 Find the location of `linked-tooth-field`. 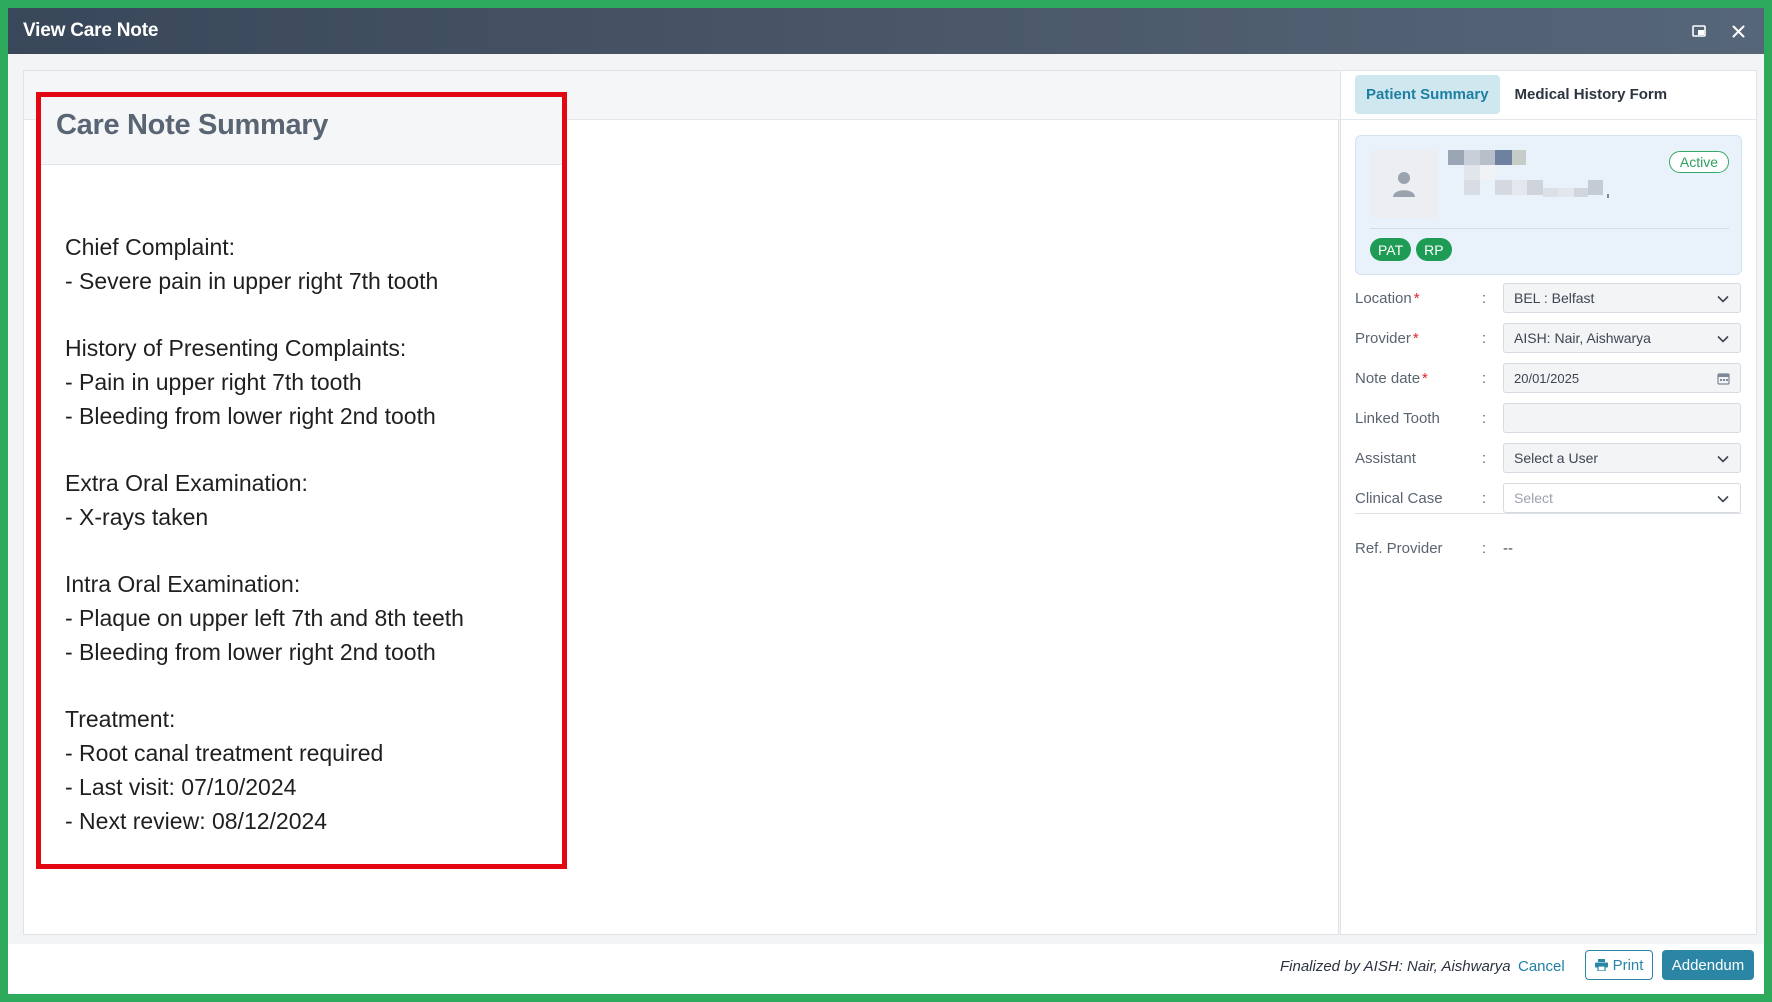

linked-tooth-field is located at coordinates (1622, 418).